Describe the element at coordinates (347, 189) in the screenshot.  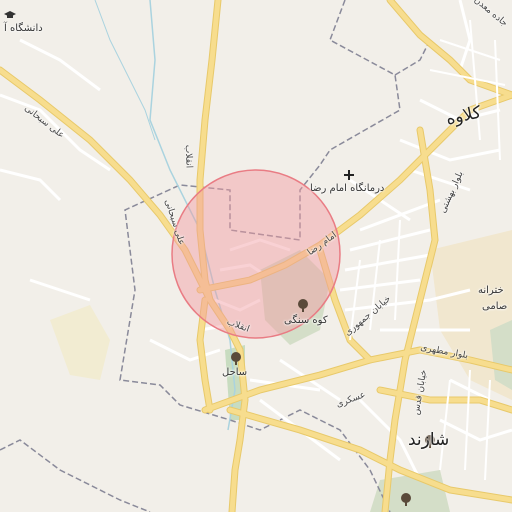
I see `clinic-label: درمانگاه امام رضا` at that location.